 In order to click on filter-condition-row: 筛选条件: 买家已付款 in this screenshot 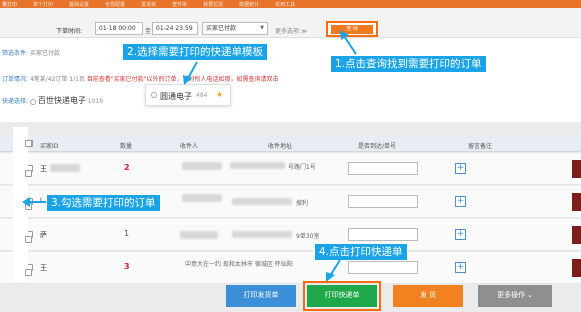, I will do `click(31, 52)`.